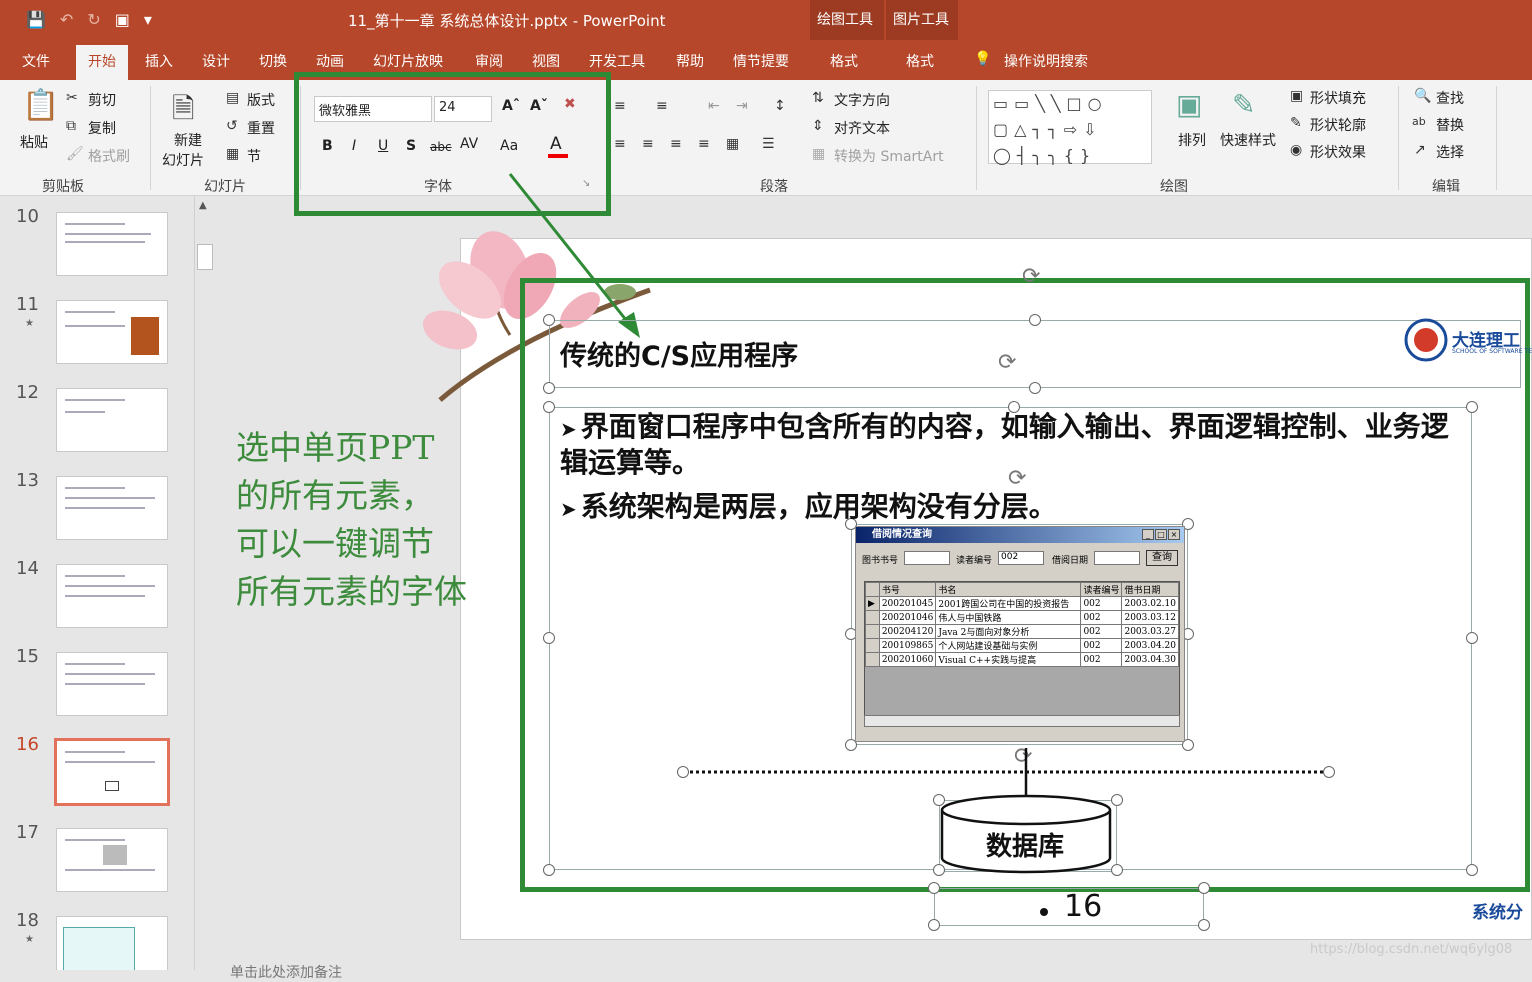 The height and width of the screenshot is (982, 1532). What do you see at coordinates (662, 106) in the screenshot?
I see `numbering-icon: ≡` at bounding box center [662, 106].